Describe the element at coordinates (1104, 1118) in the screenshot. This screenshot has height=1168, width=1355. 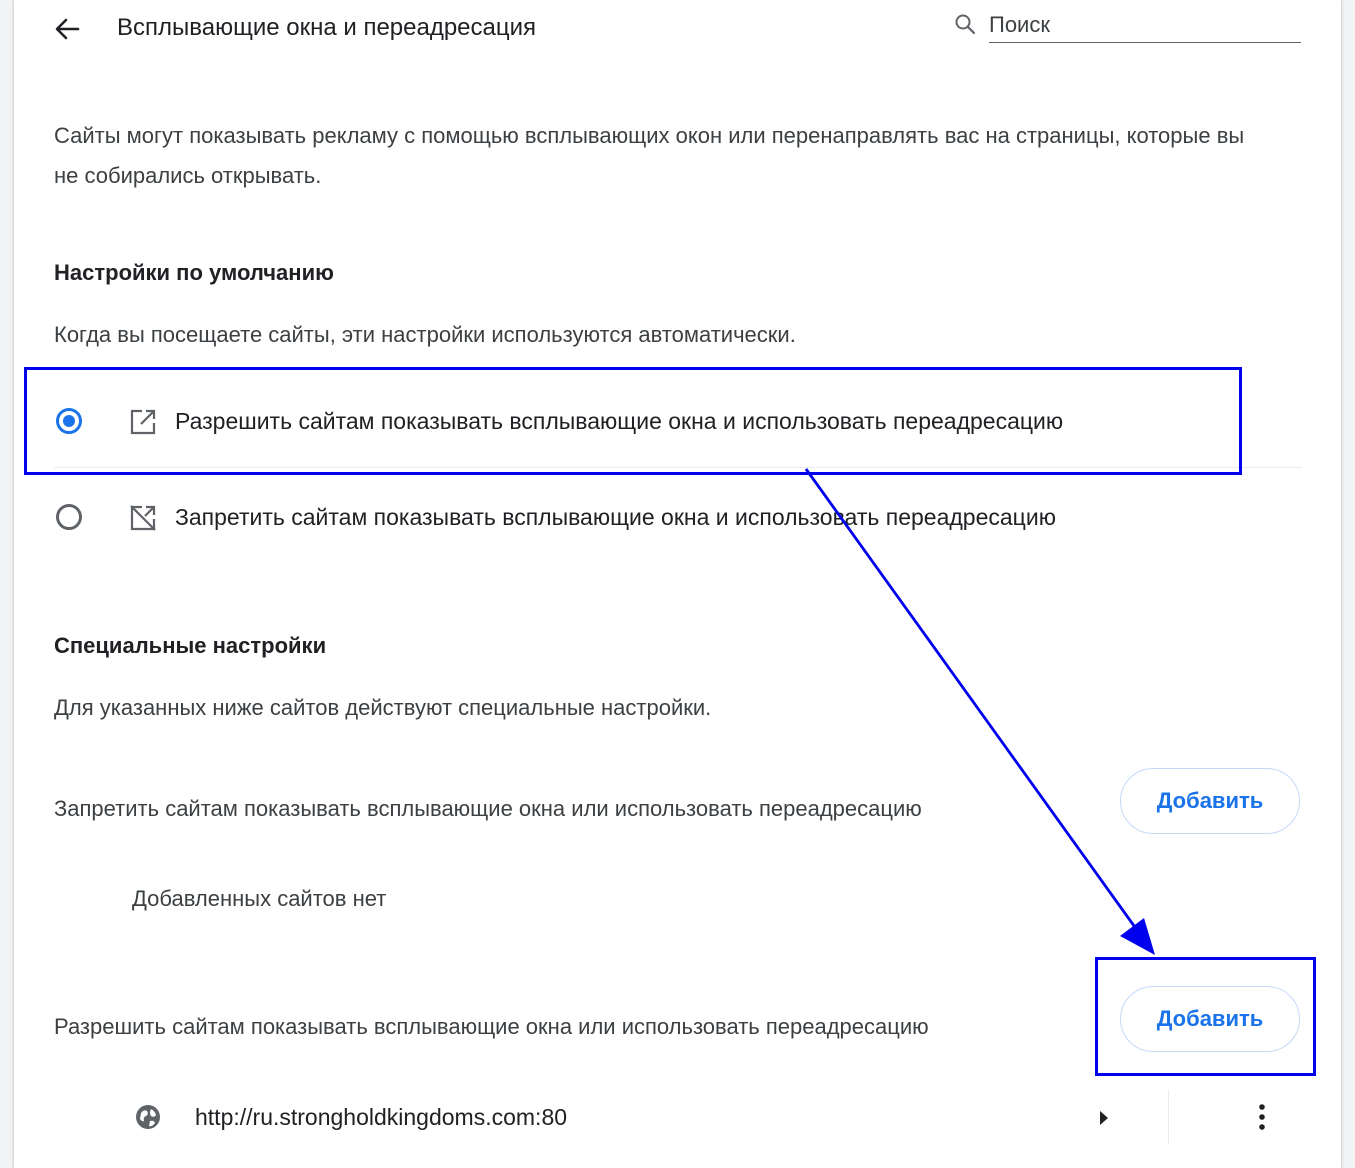
I see `expand-arrow-icon` at that location.